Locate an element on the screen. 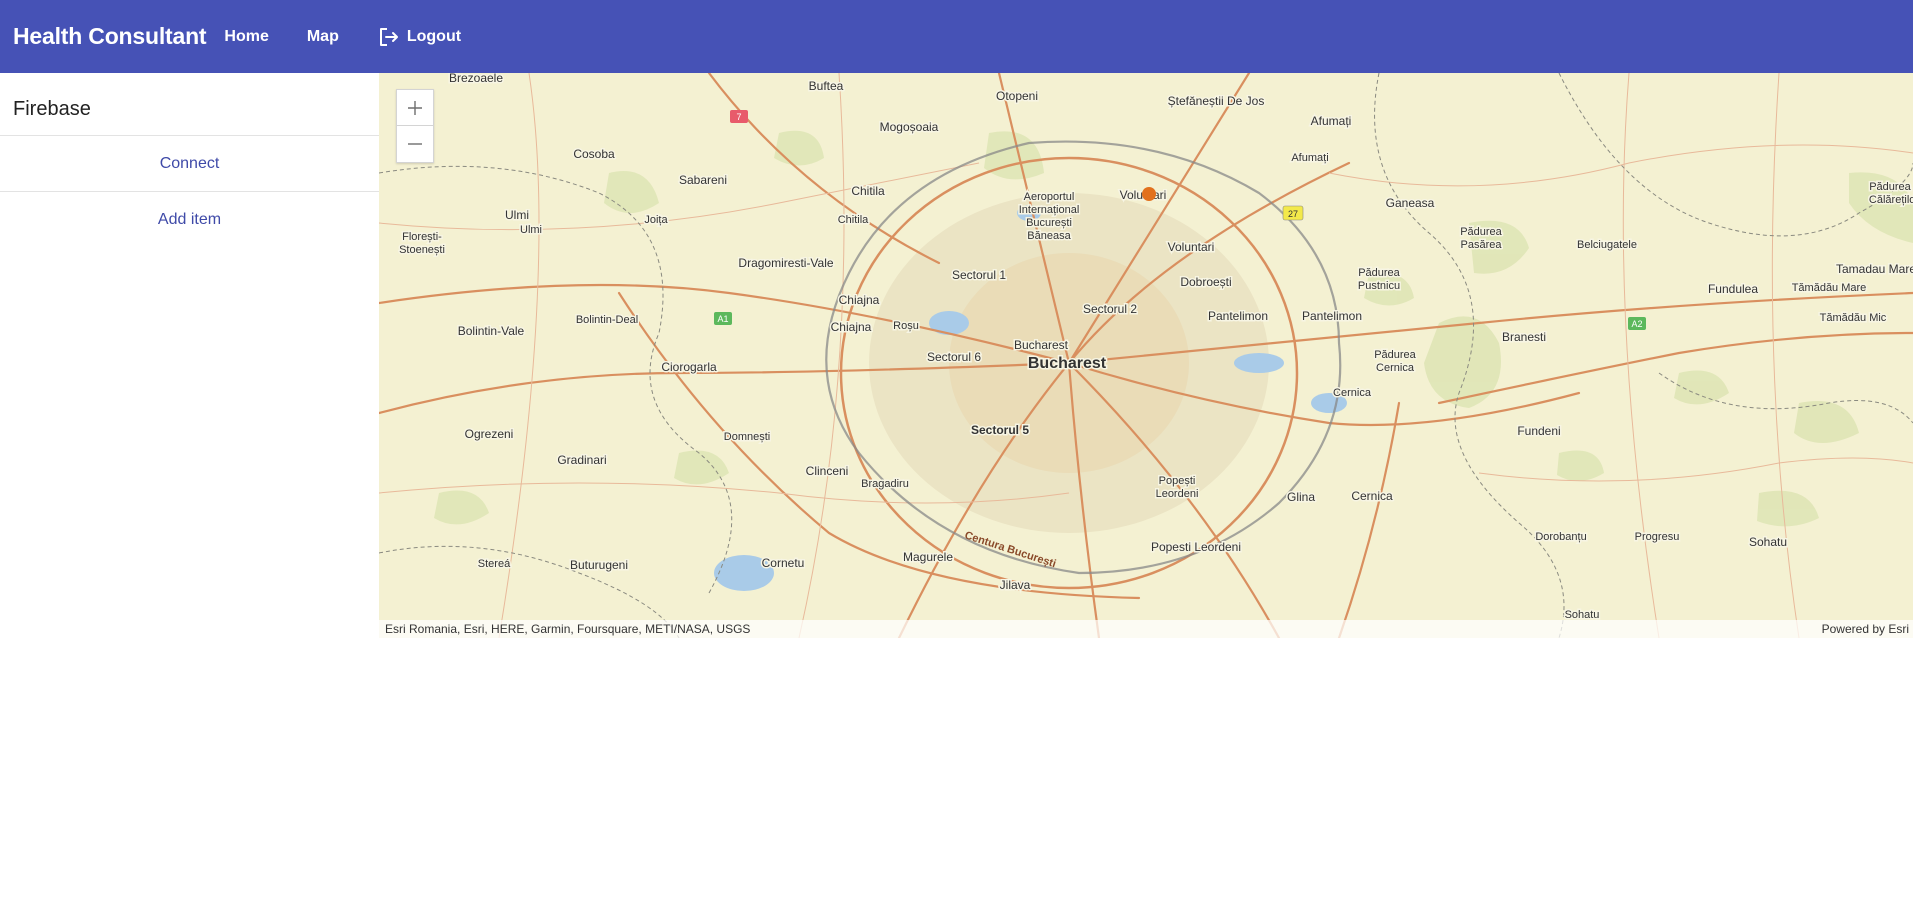 The height and width of the screenshot is (923, 1913). map-label: Domnești is located at coordinates (747, 437).